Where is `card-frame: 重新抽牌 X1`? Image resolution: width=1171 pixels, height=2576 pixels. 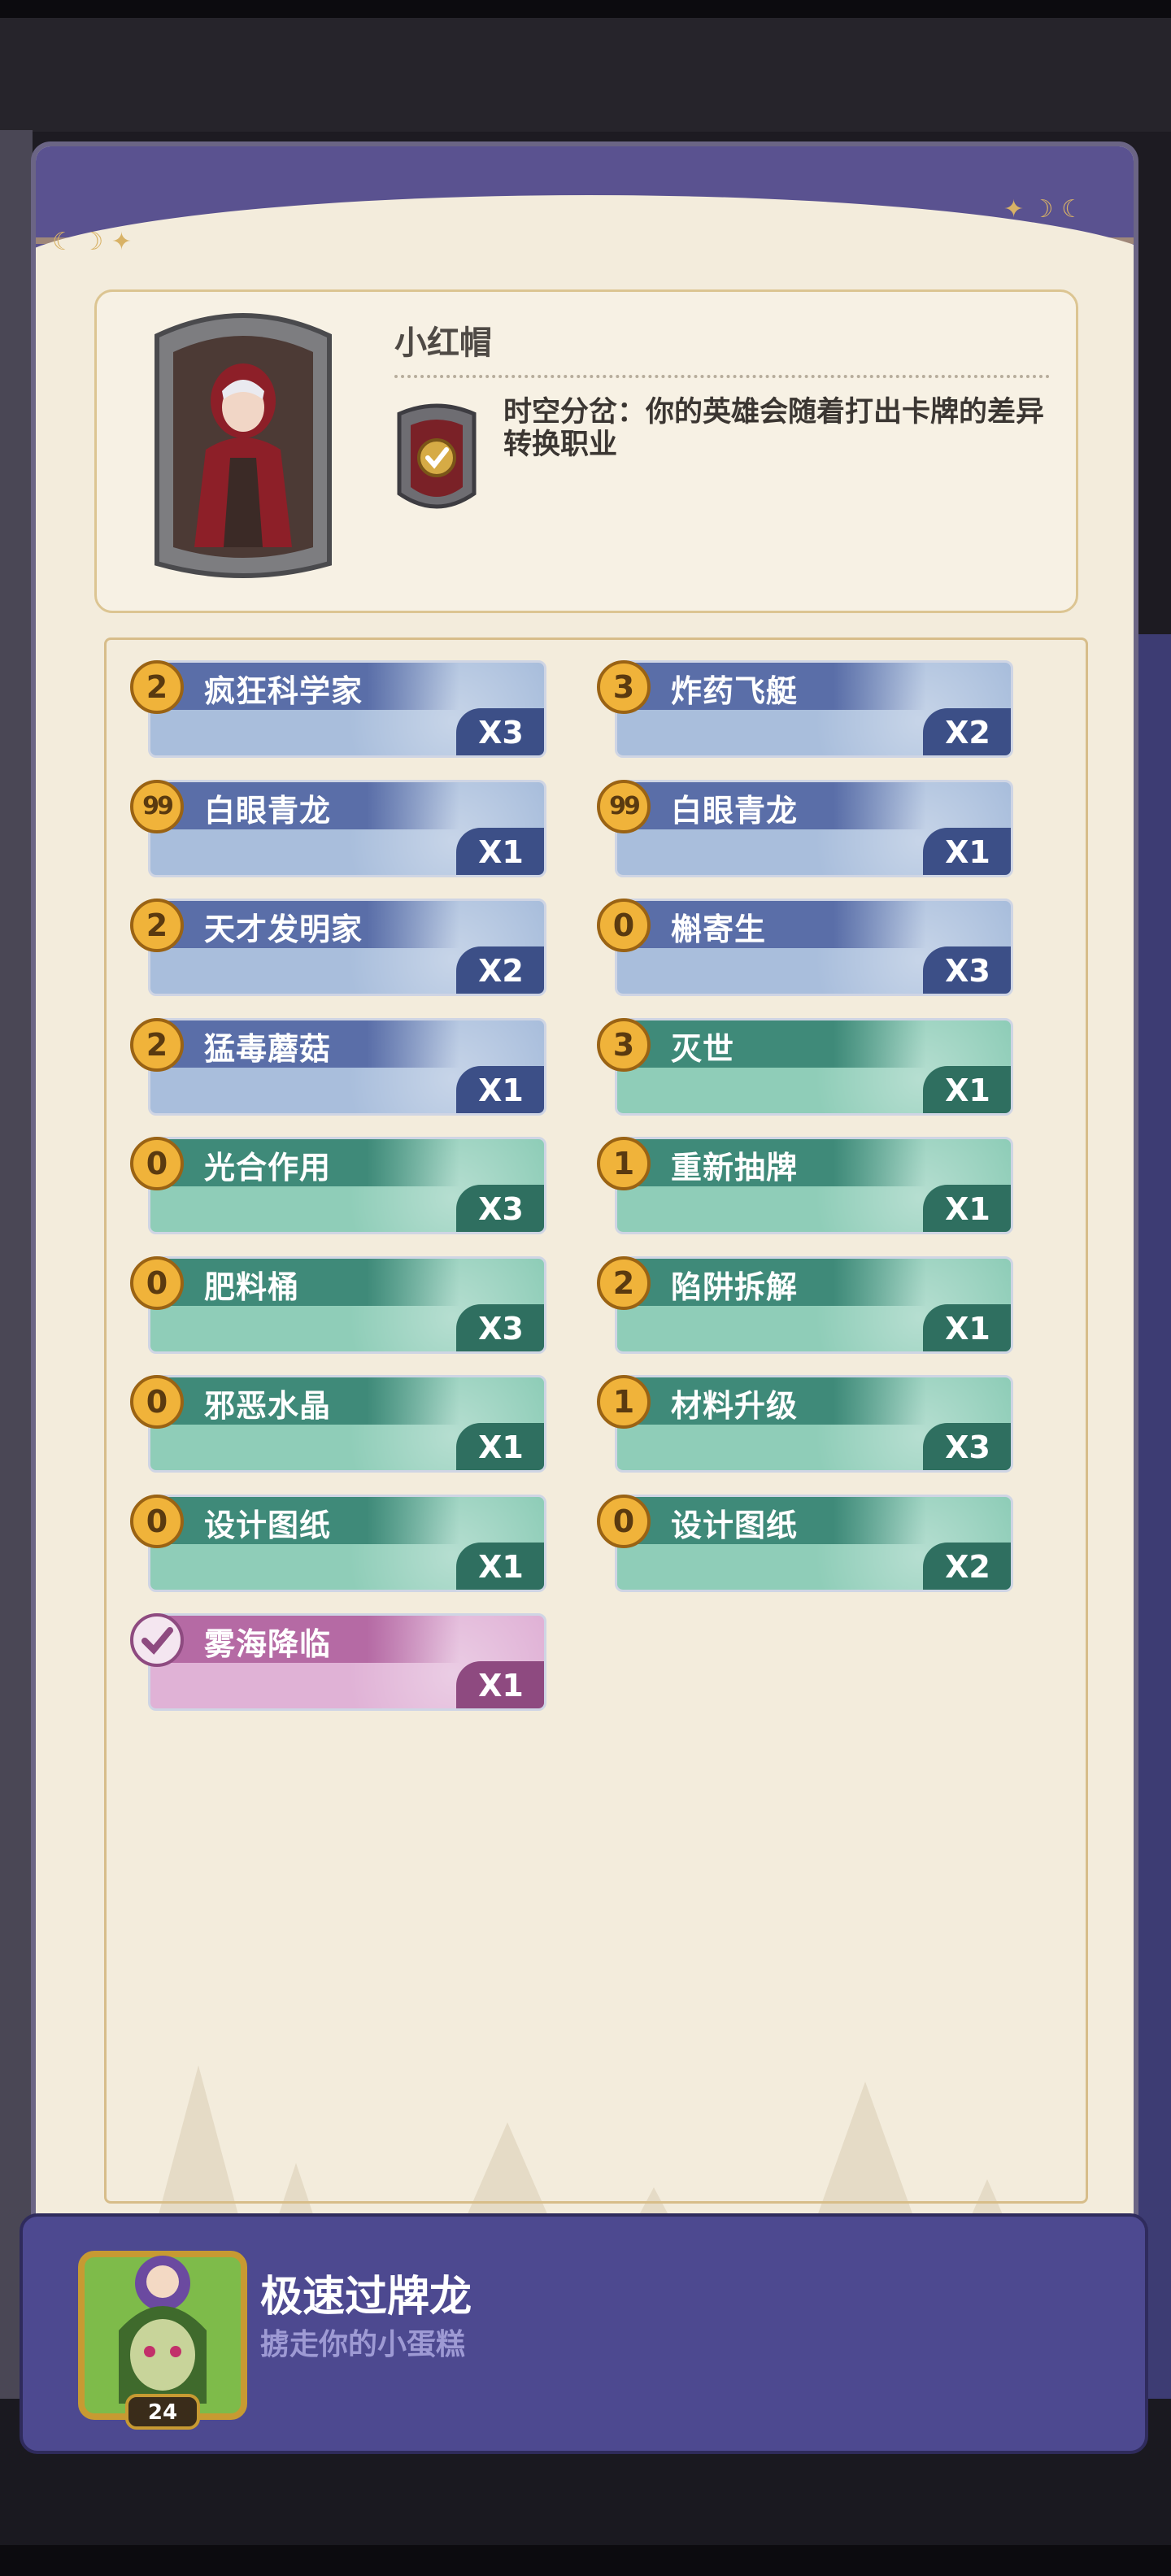 card-frame: 重新抽牌 X1 is located at coordinates (814, 1186).